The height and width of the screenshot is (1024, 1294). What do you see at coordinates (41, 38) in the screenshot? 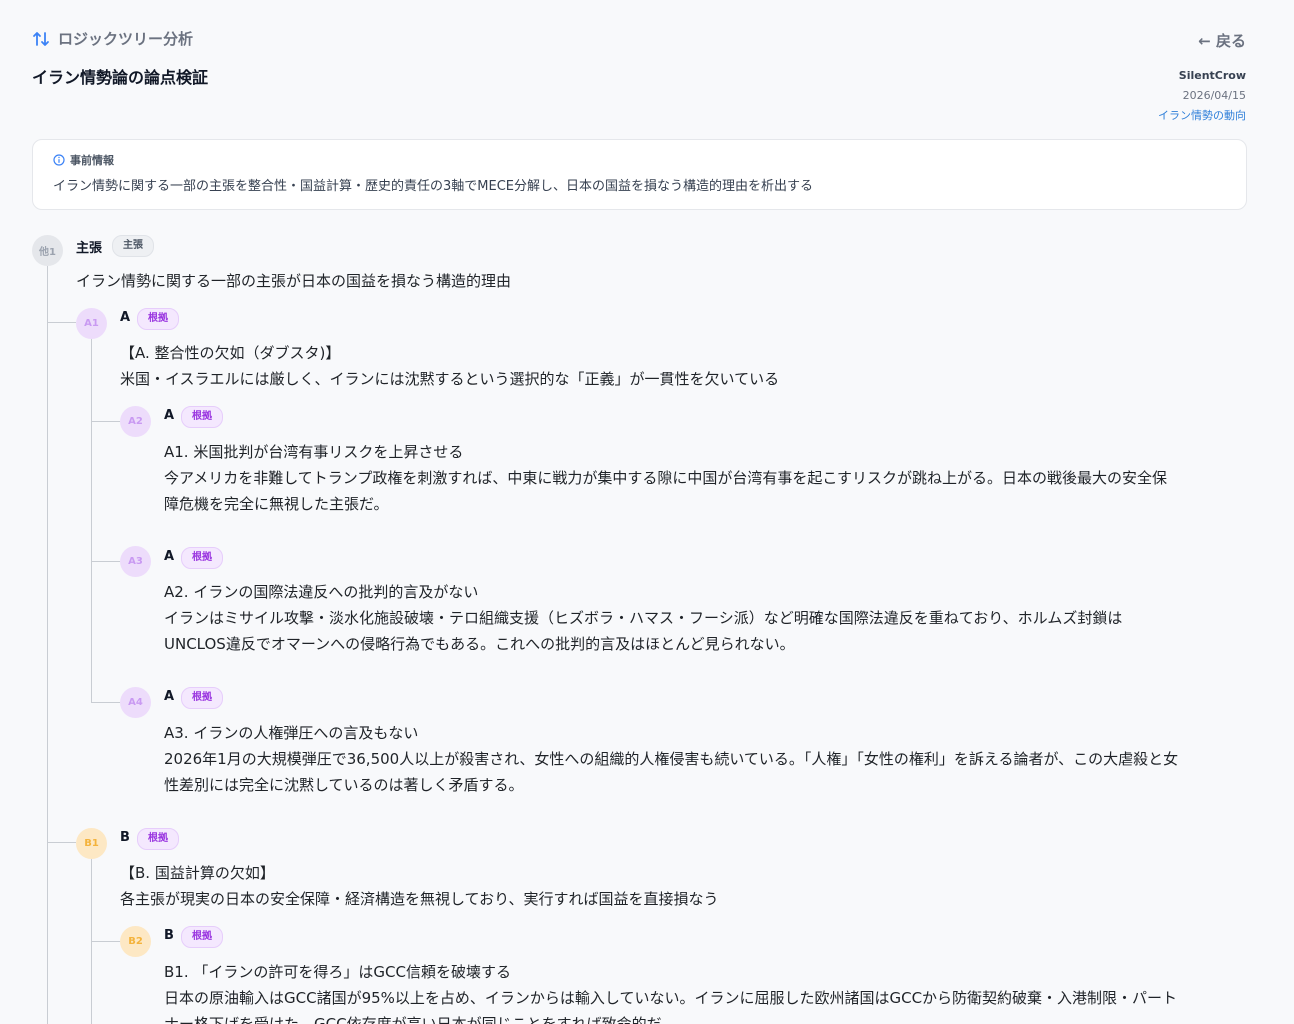
I see `sort-arrows-icon` at bounding box center [41, 38].